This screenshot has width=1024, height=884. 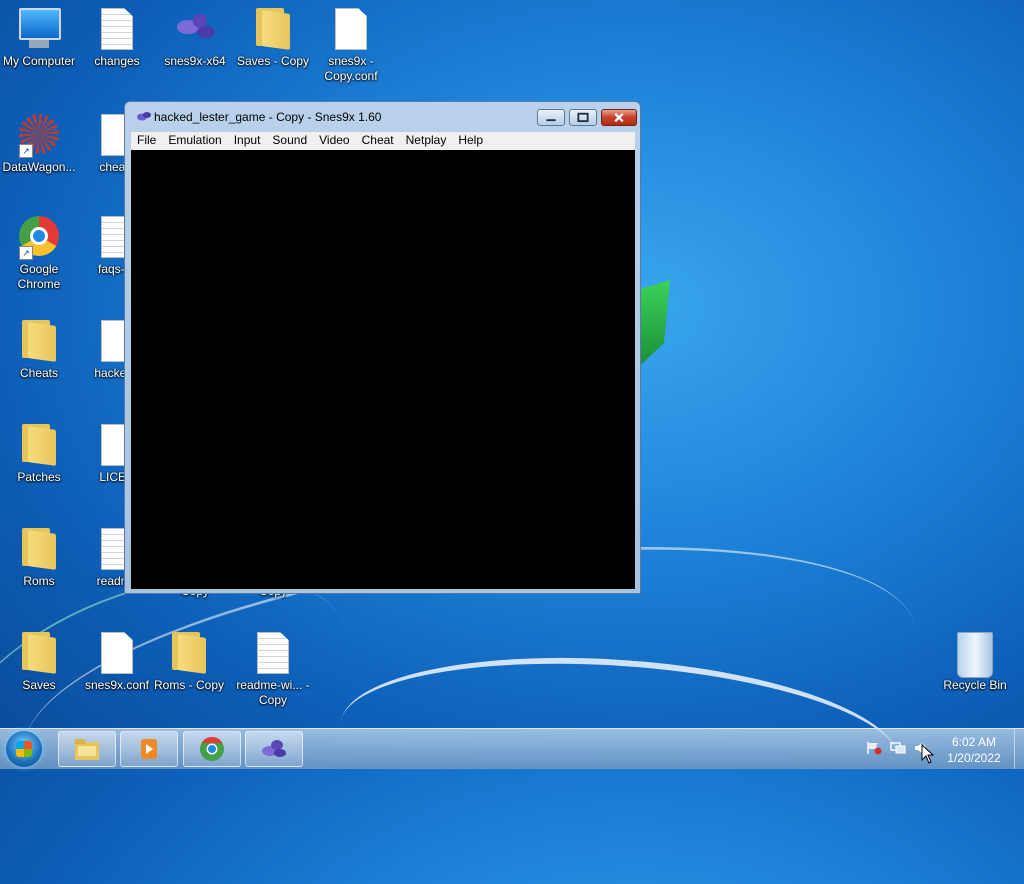 I want to click on maximize-icon, so click(x=583, y=117).